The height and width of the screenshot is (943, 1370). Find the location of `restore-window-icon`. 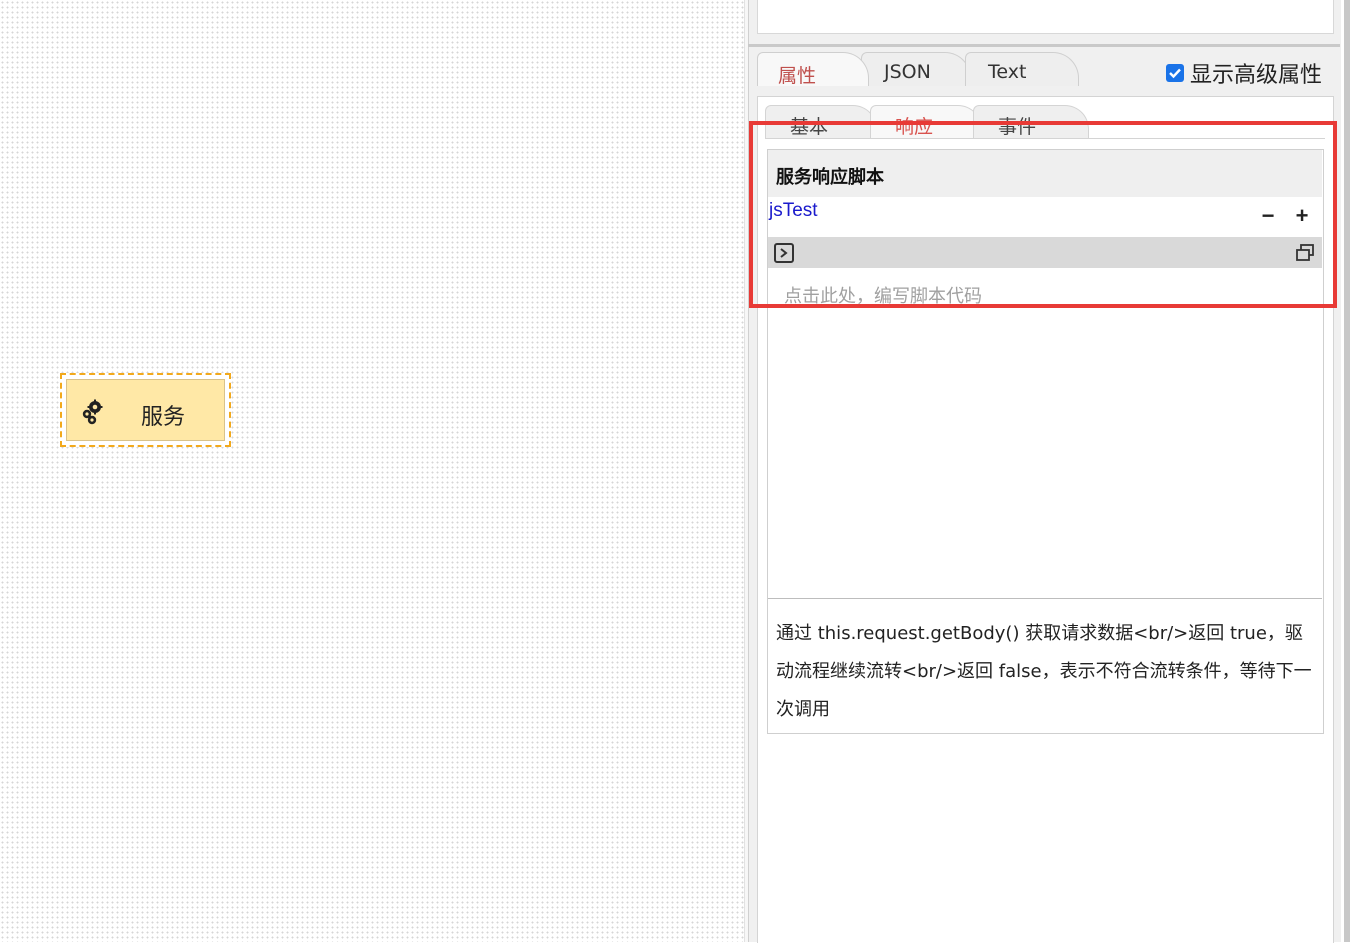

restore-window-icon is located at coordinates (1305, 253).